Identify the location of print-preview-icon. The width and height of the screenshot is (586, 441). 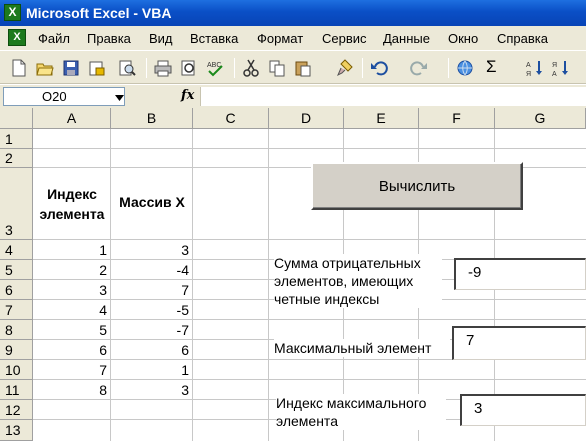
(127, 68).